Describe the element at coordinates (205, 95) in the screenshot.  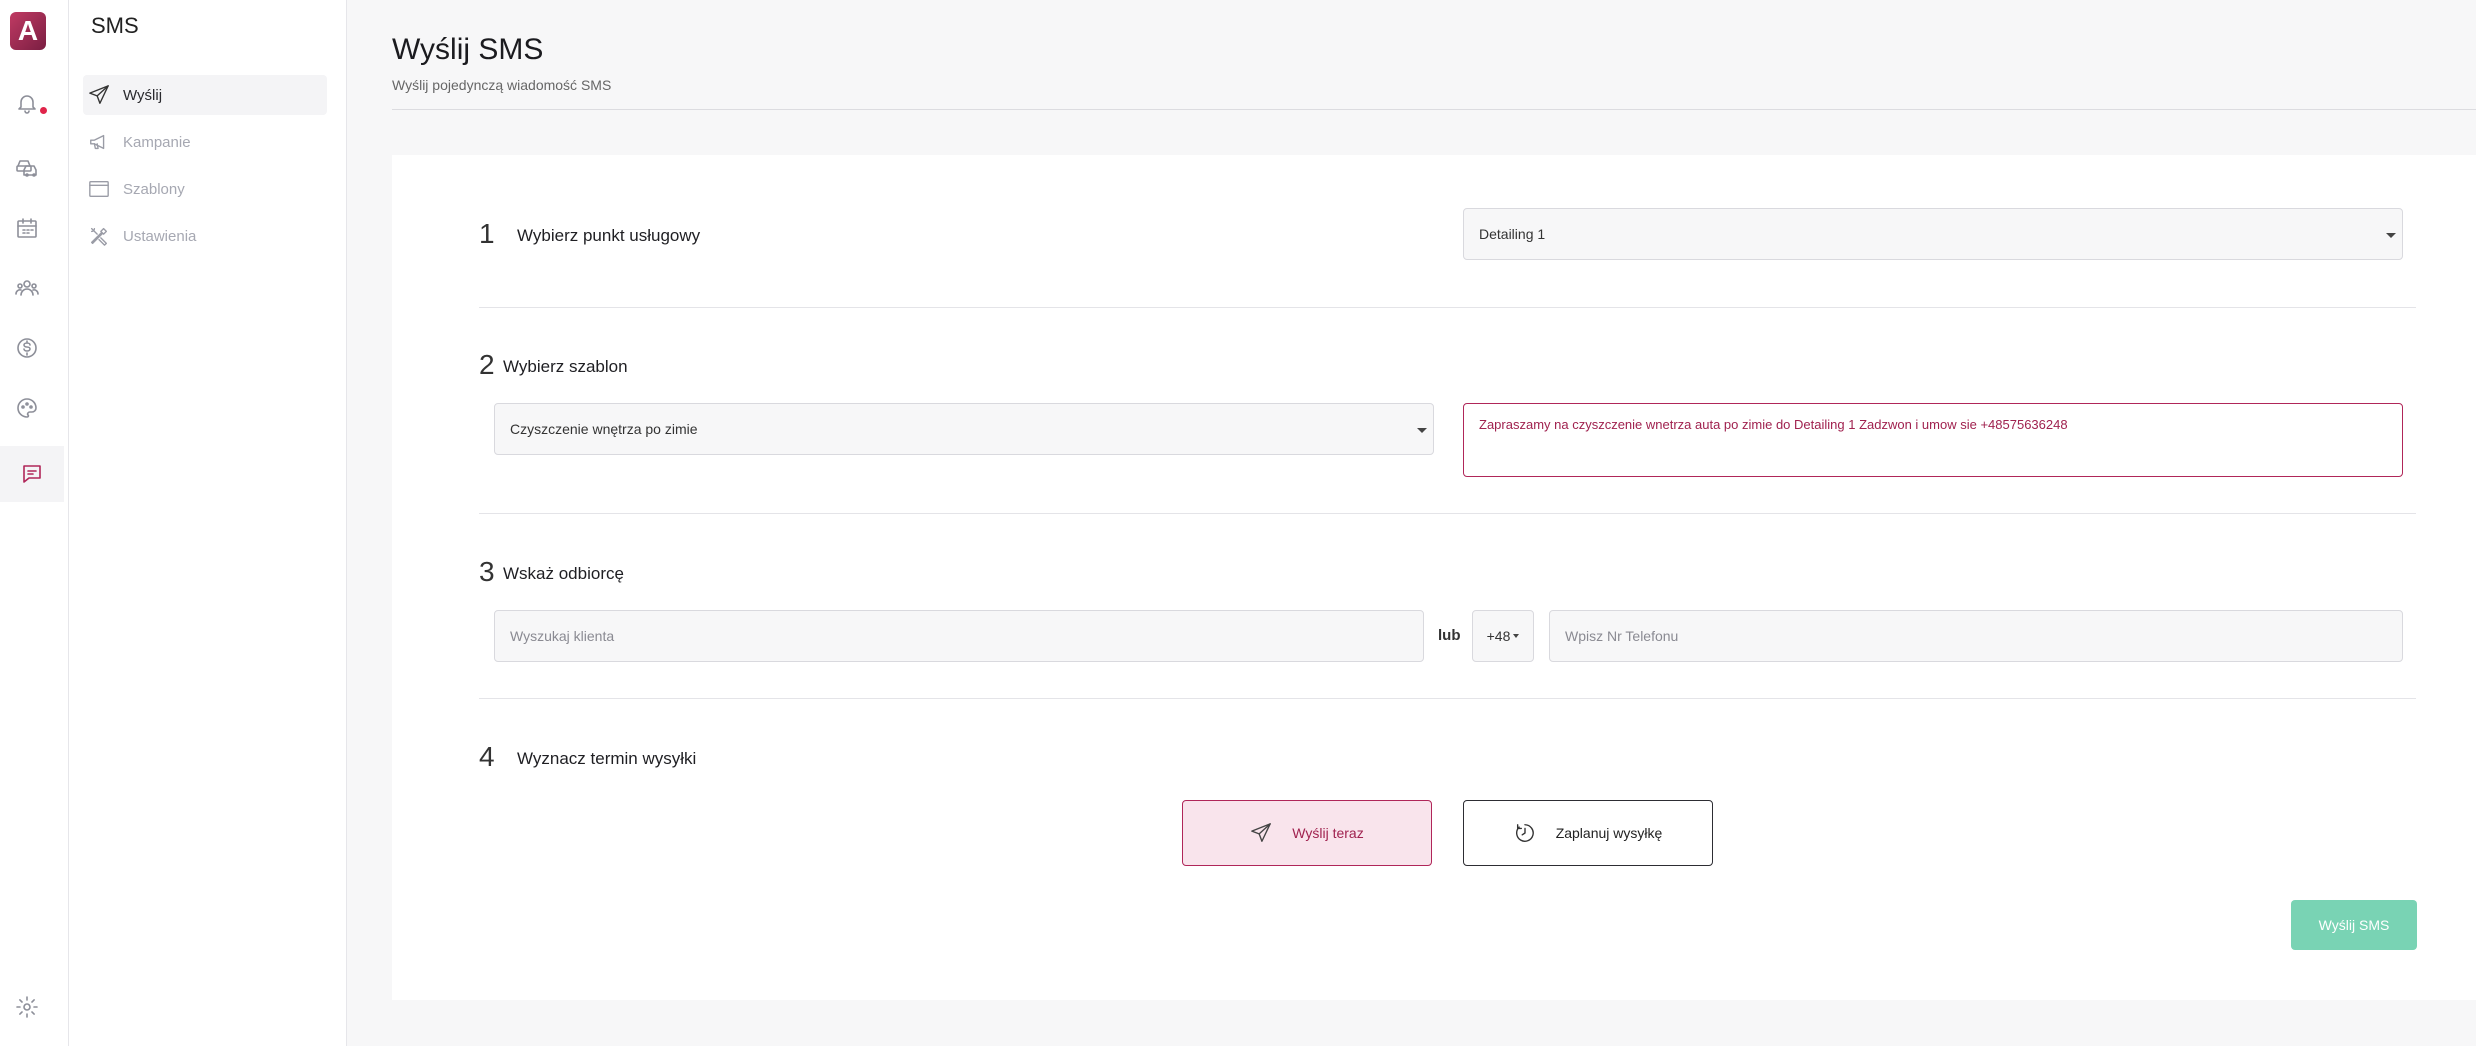
I see `subnav-item-send: Wyślij` at that location.